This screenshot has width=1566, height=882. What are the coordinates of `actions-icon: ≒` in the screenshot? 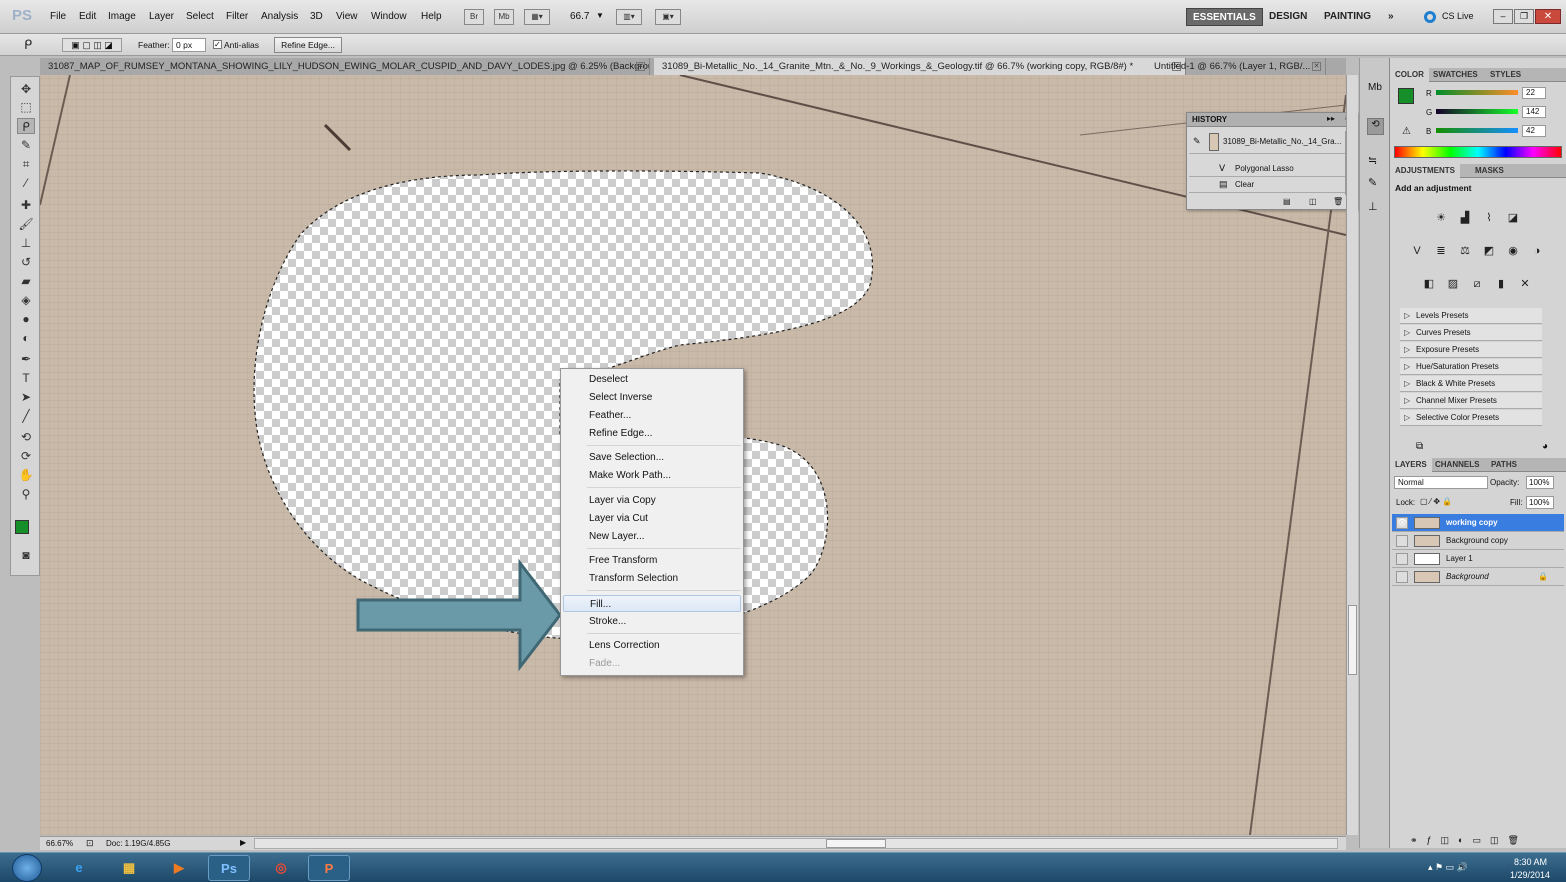 It's located at (1372, 160).